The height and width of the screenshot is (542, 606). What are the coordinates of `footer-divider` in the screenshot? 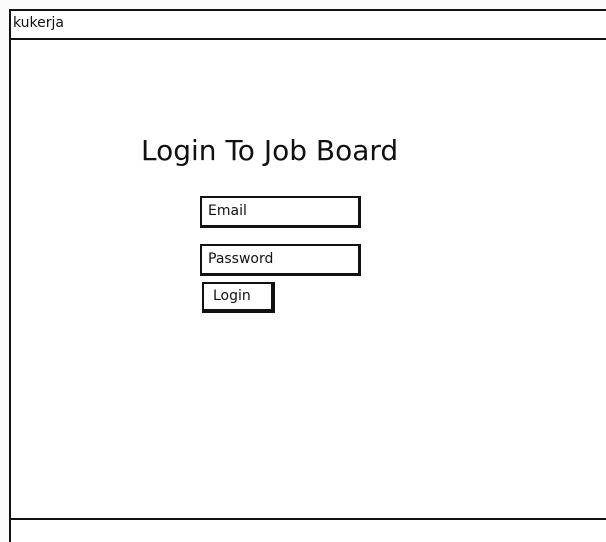 It's located at (308, 519).